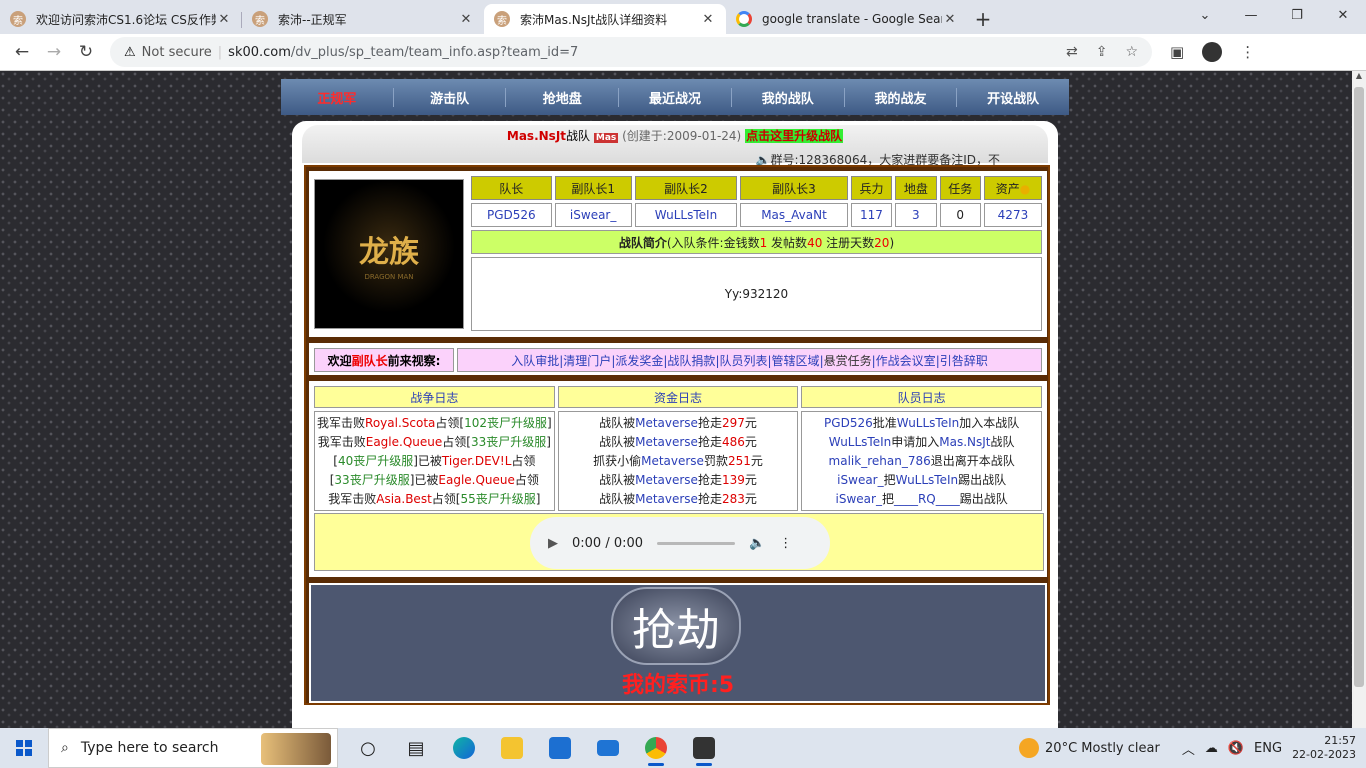  What do you see at coordinates (1236, 748) in the screenshot?
I see `volume-mute-icon: 🔇` at bounding box center [1236, 748].